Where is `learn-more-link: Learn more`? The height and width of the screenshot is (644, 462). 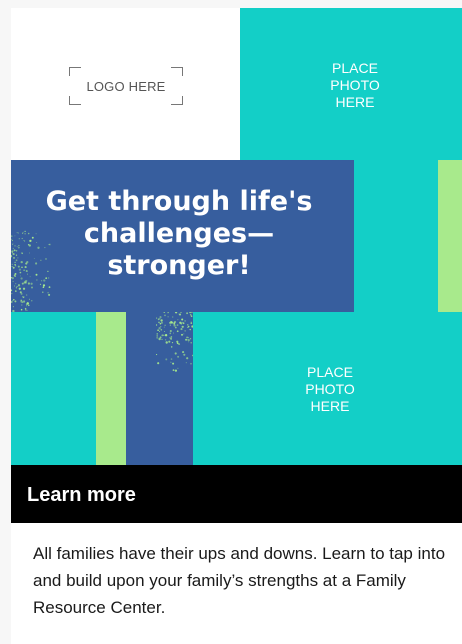
learn-more-link: Learn more is located at coordinates (81, 495).